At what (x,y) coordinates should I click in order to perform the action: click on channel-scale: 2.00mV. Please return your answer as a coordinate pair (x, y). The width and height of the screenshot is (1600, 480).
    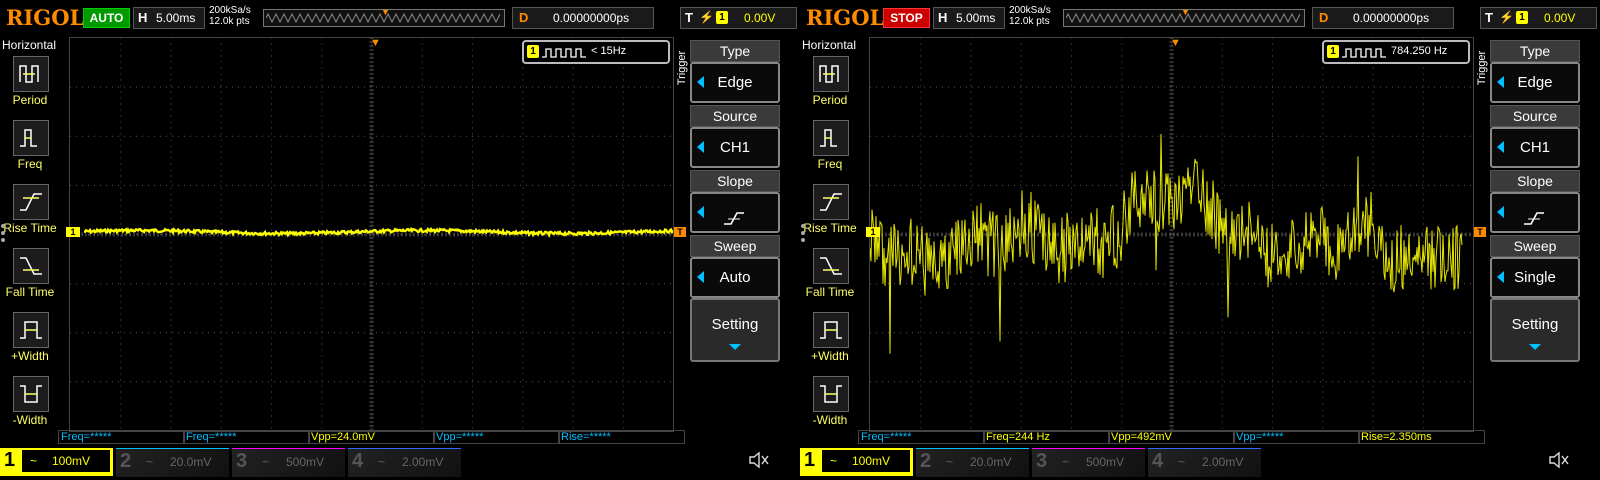
    Looking at the image, I should click on (1223, 462).